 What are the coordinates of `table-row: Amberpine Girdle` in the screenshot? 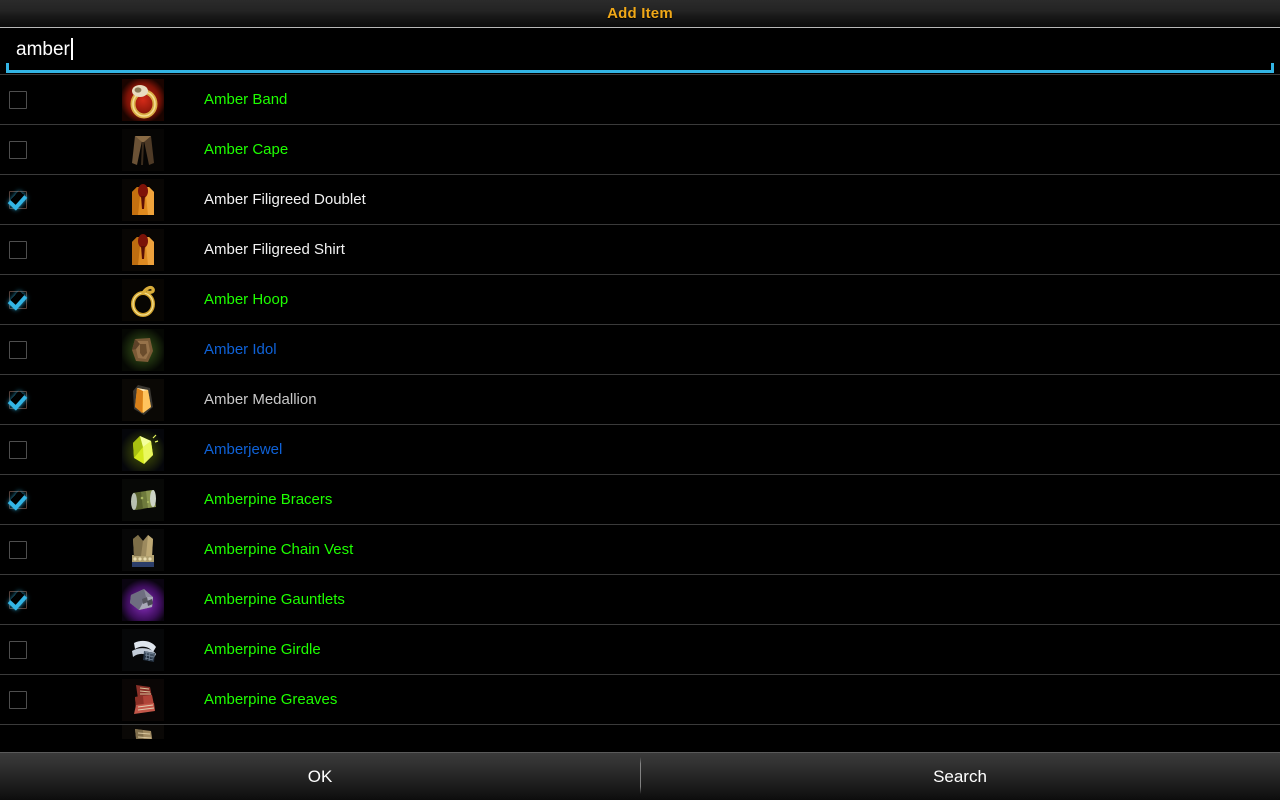 It's located at (640, 650).